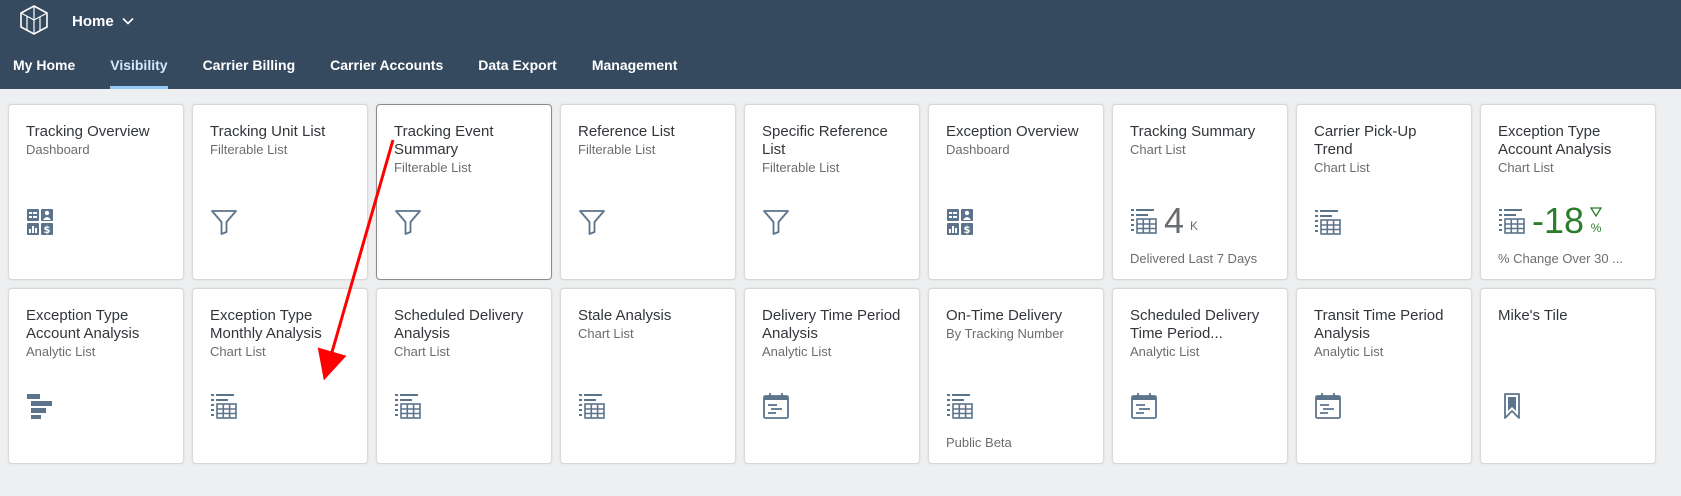 This screenshot has width=1681, height=496. I want to click on tab-carrier-accounts: Carrier Accounts, so click(386, 70).